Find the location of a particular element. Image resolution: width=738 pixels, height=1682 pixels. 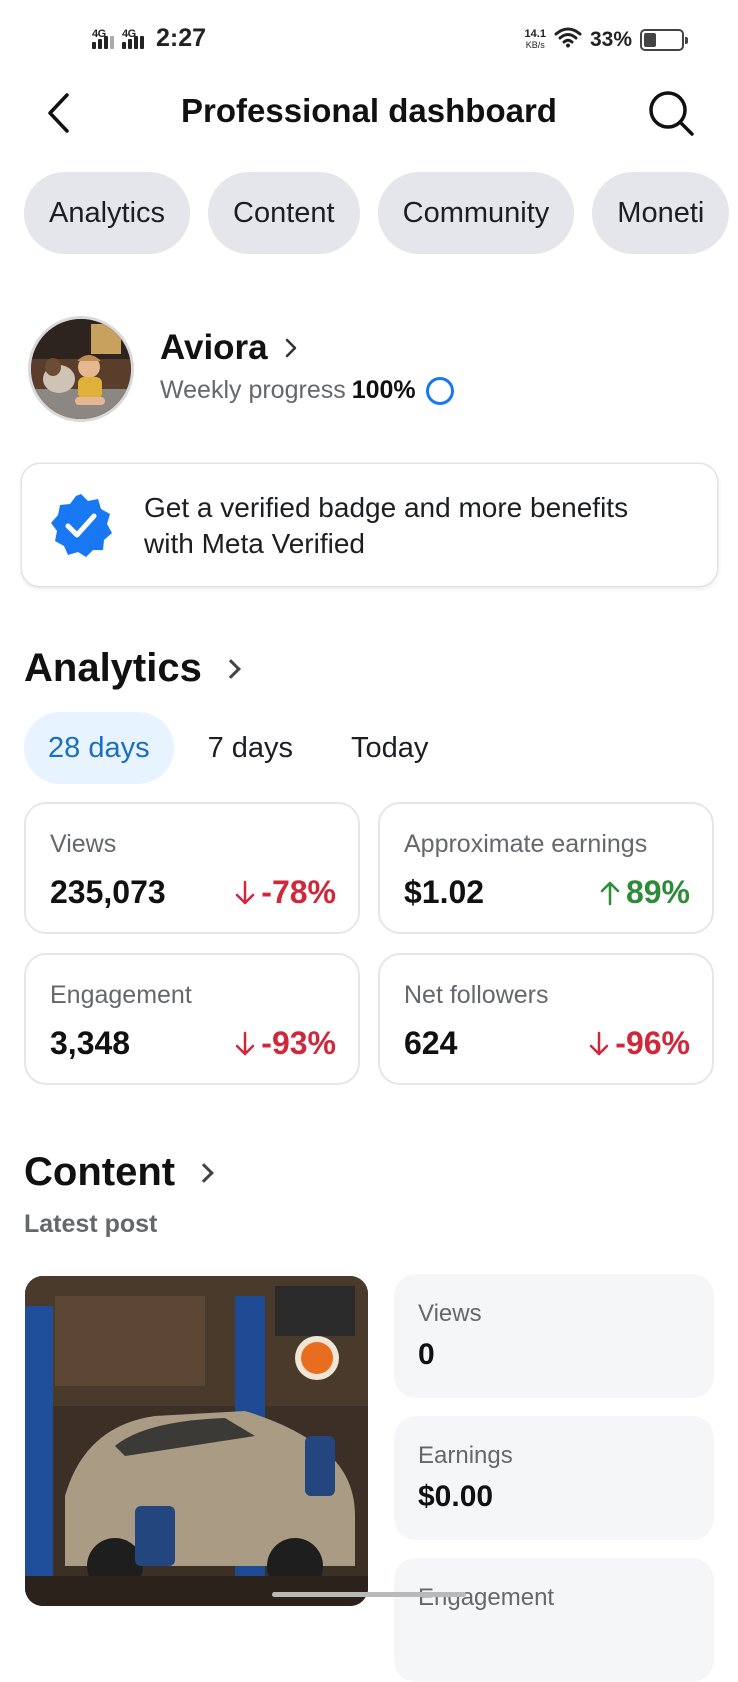

section-tabs: Analytics Content Community Moneti is located at coordinates (377, 213).